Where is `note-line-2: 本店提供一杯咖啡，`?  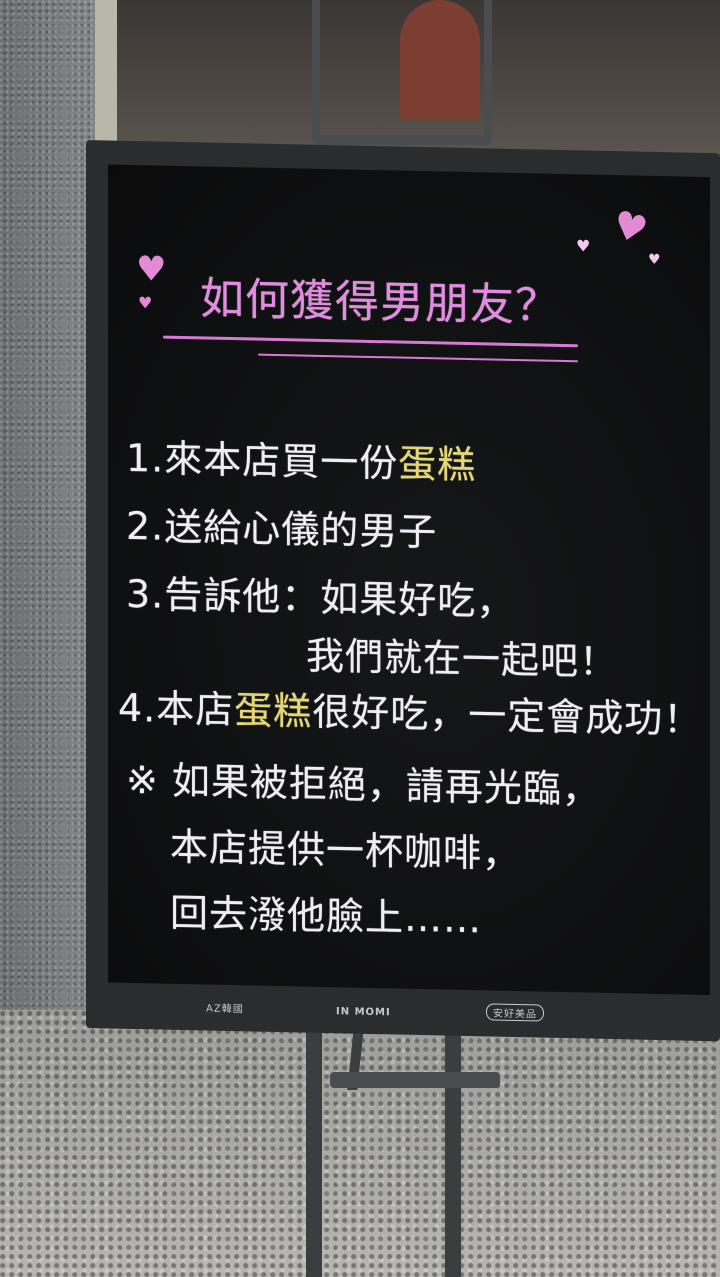
note-line-2: 本店提供一杯咖啡， is located at coordinates (346, 850).